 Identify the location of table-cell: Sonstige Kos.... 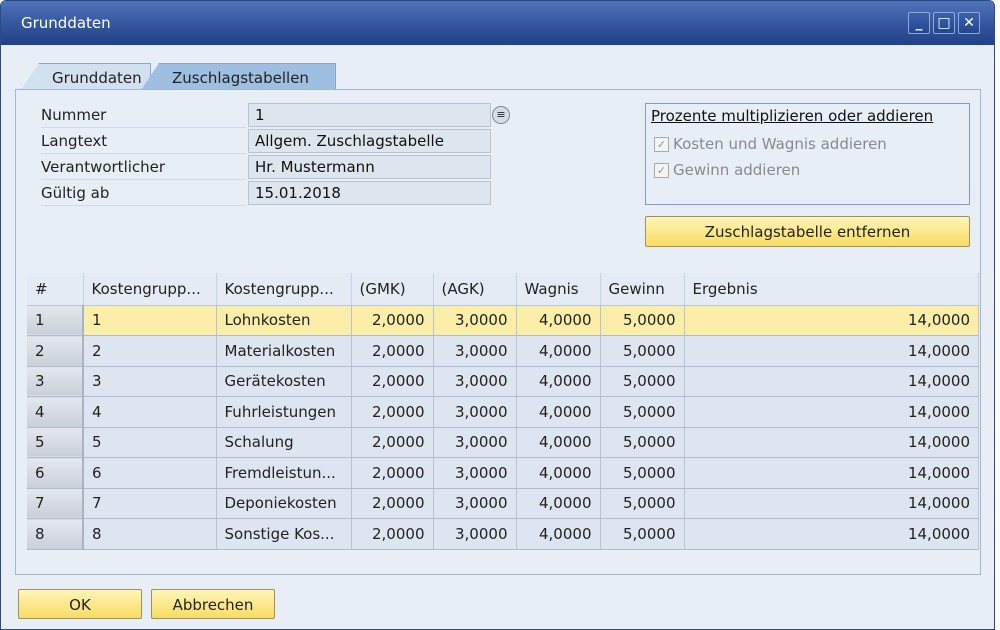
(284, 534).